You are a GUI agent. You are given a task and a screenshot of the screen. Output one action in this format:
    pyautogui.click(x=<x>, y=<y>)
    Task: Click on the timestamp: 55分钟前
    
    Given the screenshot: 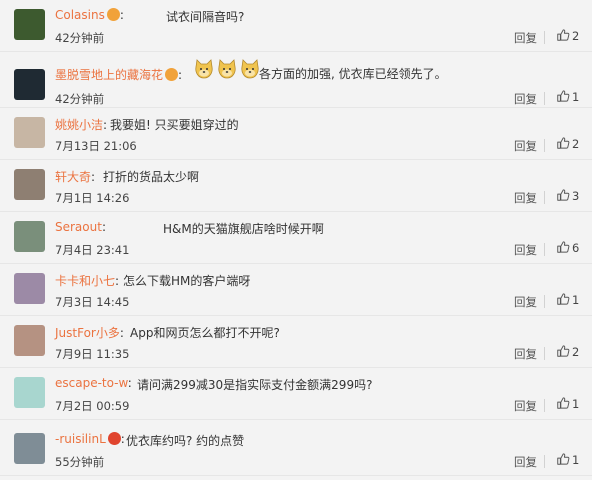 What is the action you would take?
    pyautogui.click(x=80, y=462)
    